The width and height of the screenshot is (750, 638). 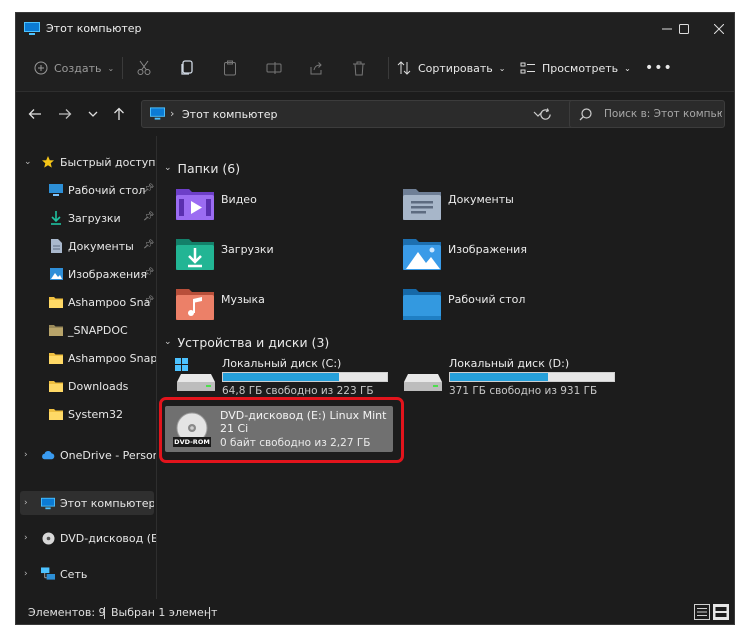 What do you see at coordinates (253, 342) in the screenshot?
I see `section-title: Устройства и диски (3)` at bounding box center [253, 342].